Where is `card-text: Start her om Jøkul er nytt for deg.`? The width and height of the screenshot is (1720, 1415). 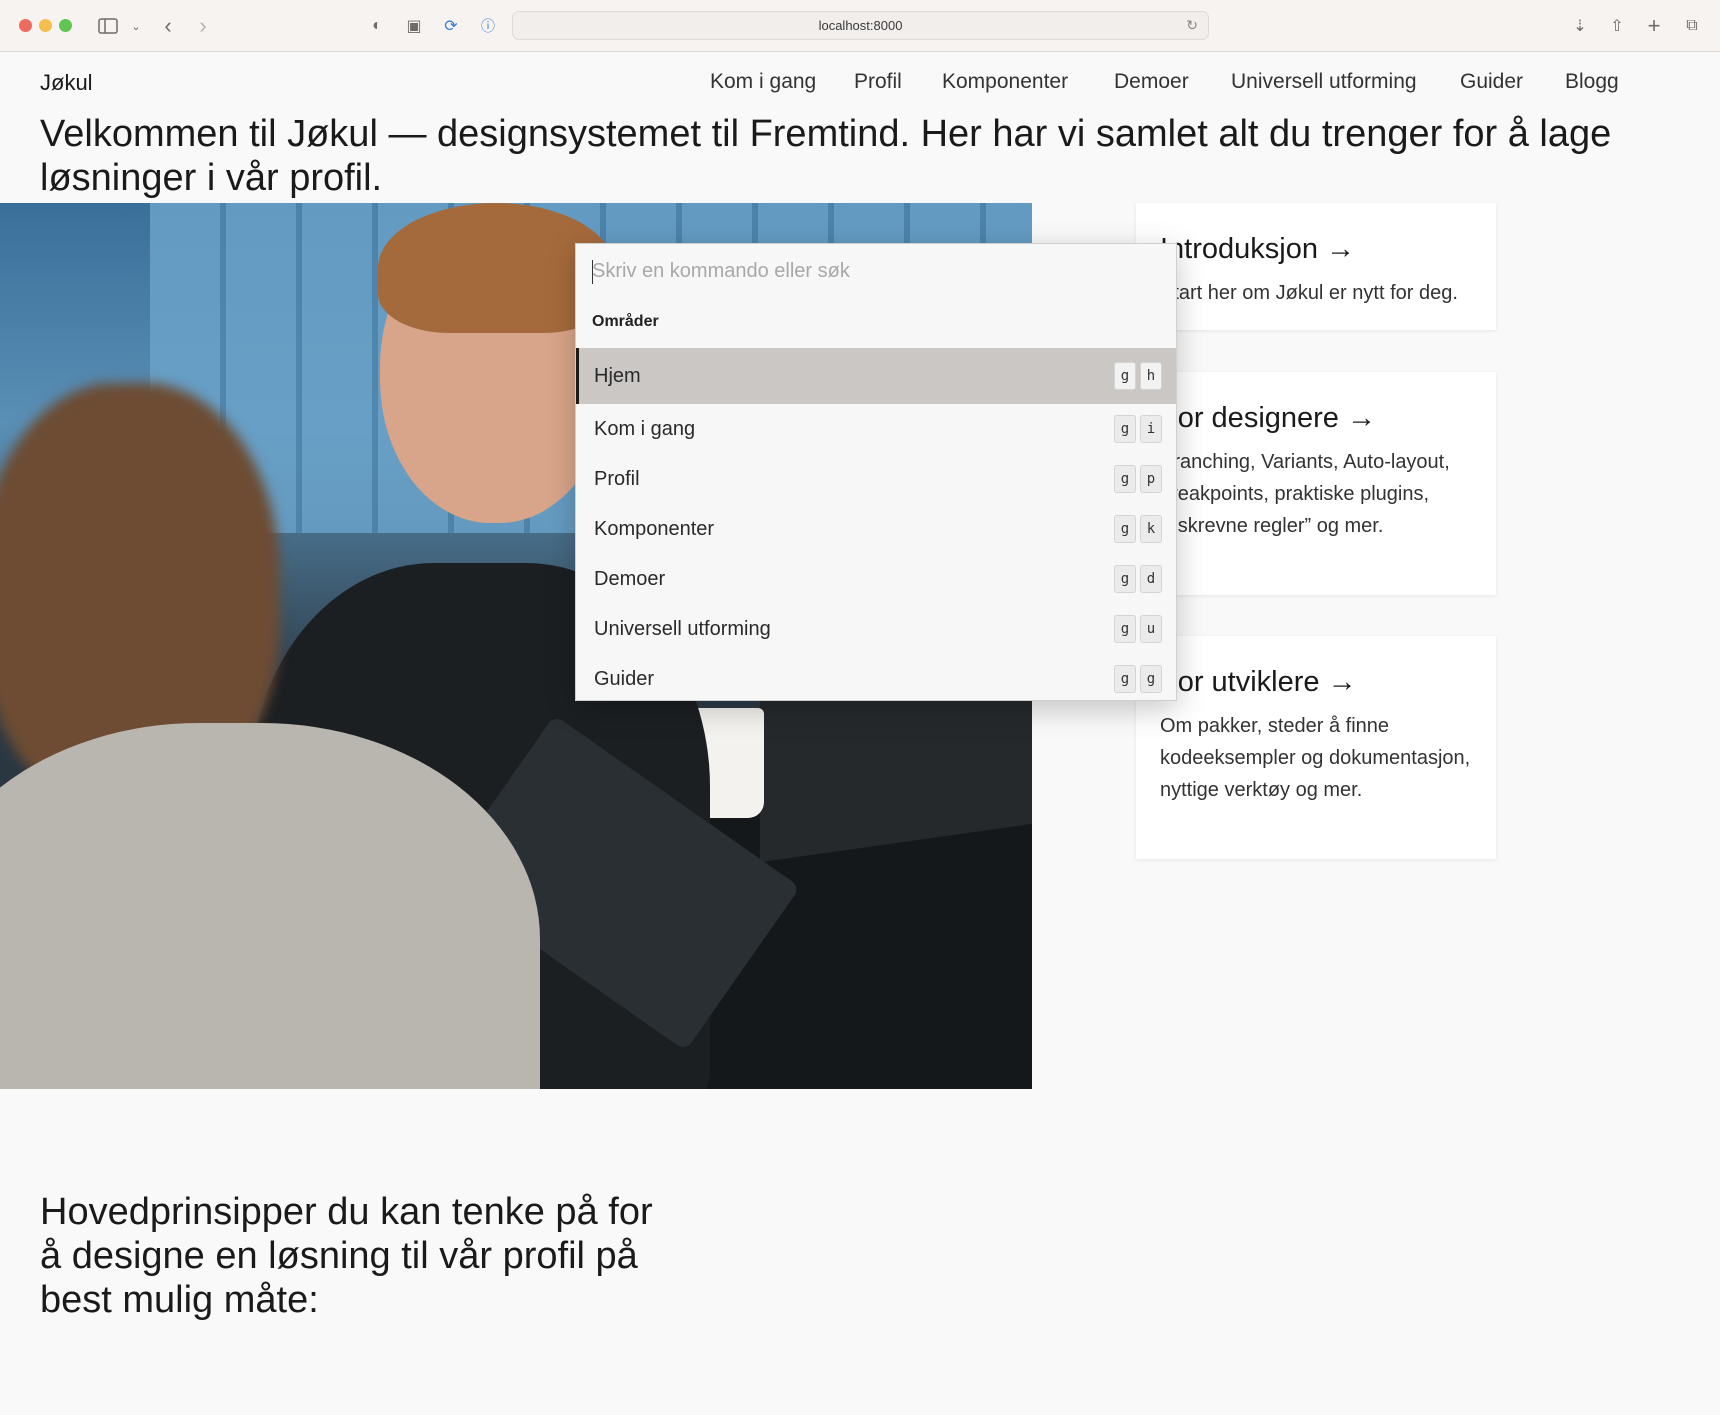 card-text: Start her om Jøkul er nytt for deg. is located at coordinates (1309, 293).